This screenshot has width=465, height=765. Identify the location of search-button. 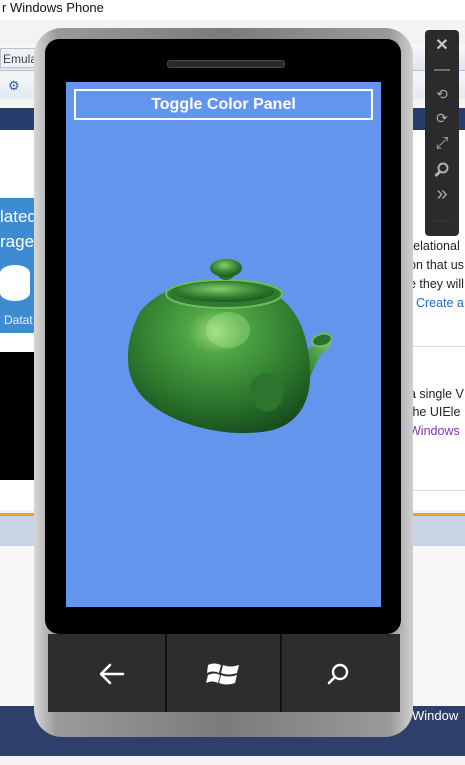
(338, 674).